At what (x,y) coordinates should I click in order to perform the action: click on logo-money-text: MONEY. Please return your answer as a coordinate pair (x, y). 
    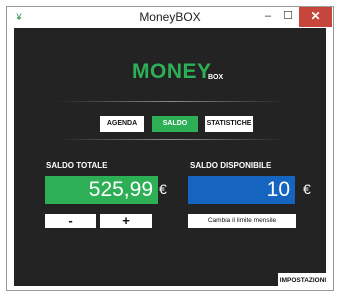
    Looking at the image, I should click on (172, 71).